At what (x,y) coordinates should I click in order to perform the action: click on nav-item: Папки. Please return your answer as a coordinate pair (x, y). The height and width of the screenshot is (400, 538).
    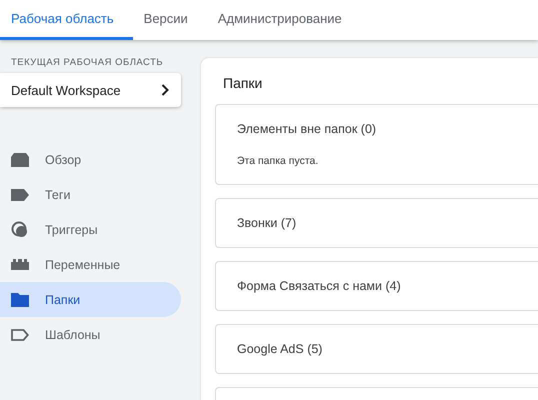
    Looking at the image, I should click on (90, 299).